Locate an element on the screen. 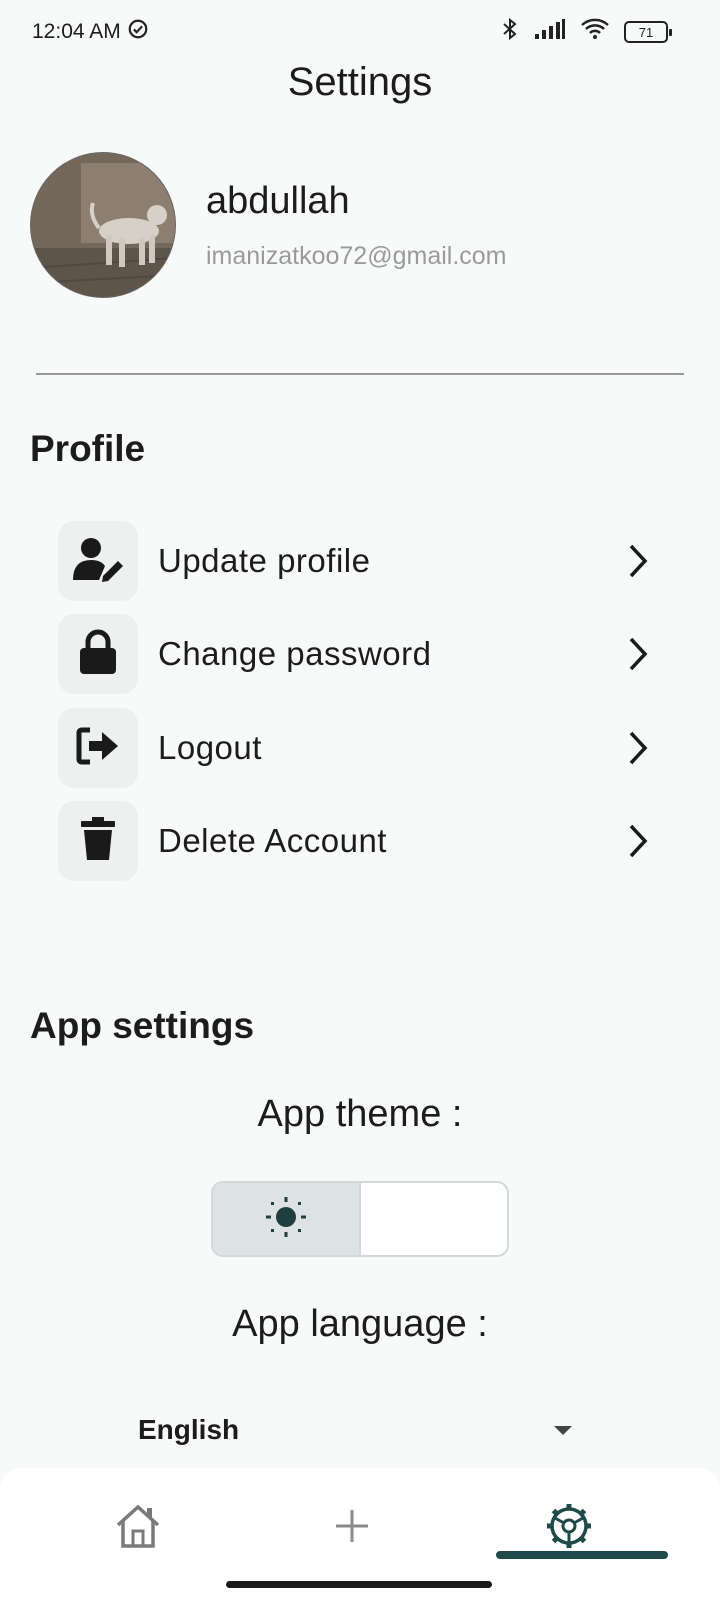 Image resolution: width=720 pixels, height=1600 pixels. menu-item-logout: Logout is located at coordinates (358, 748).